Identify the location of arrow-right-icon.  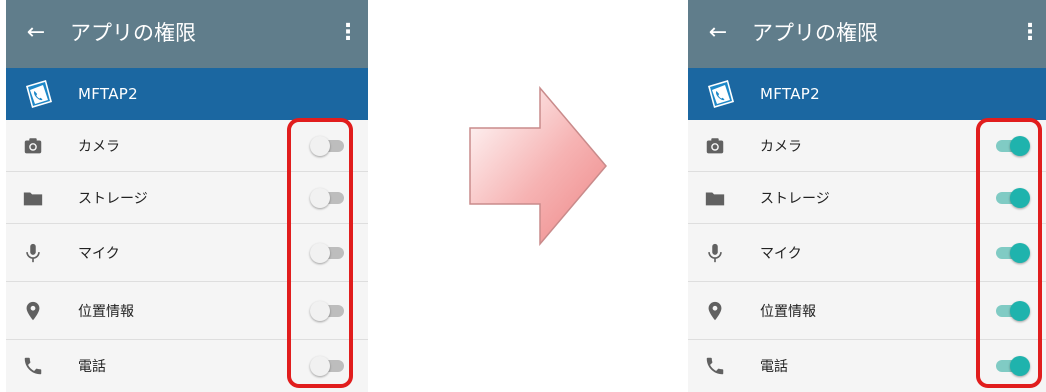
(538, 166).